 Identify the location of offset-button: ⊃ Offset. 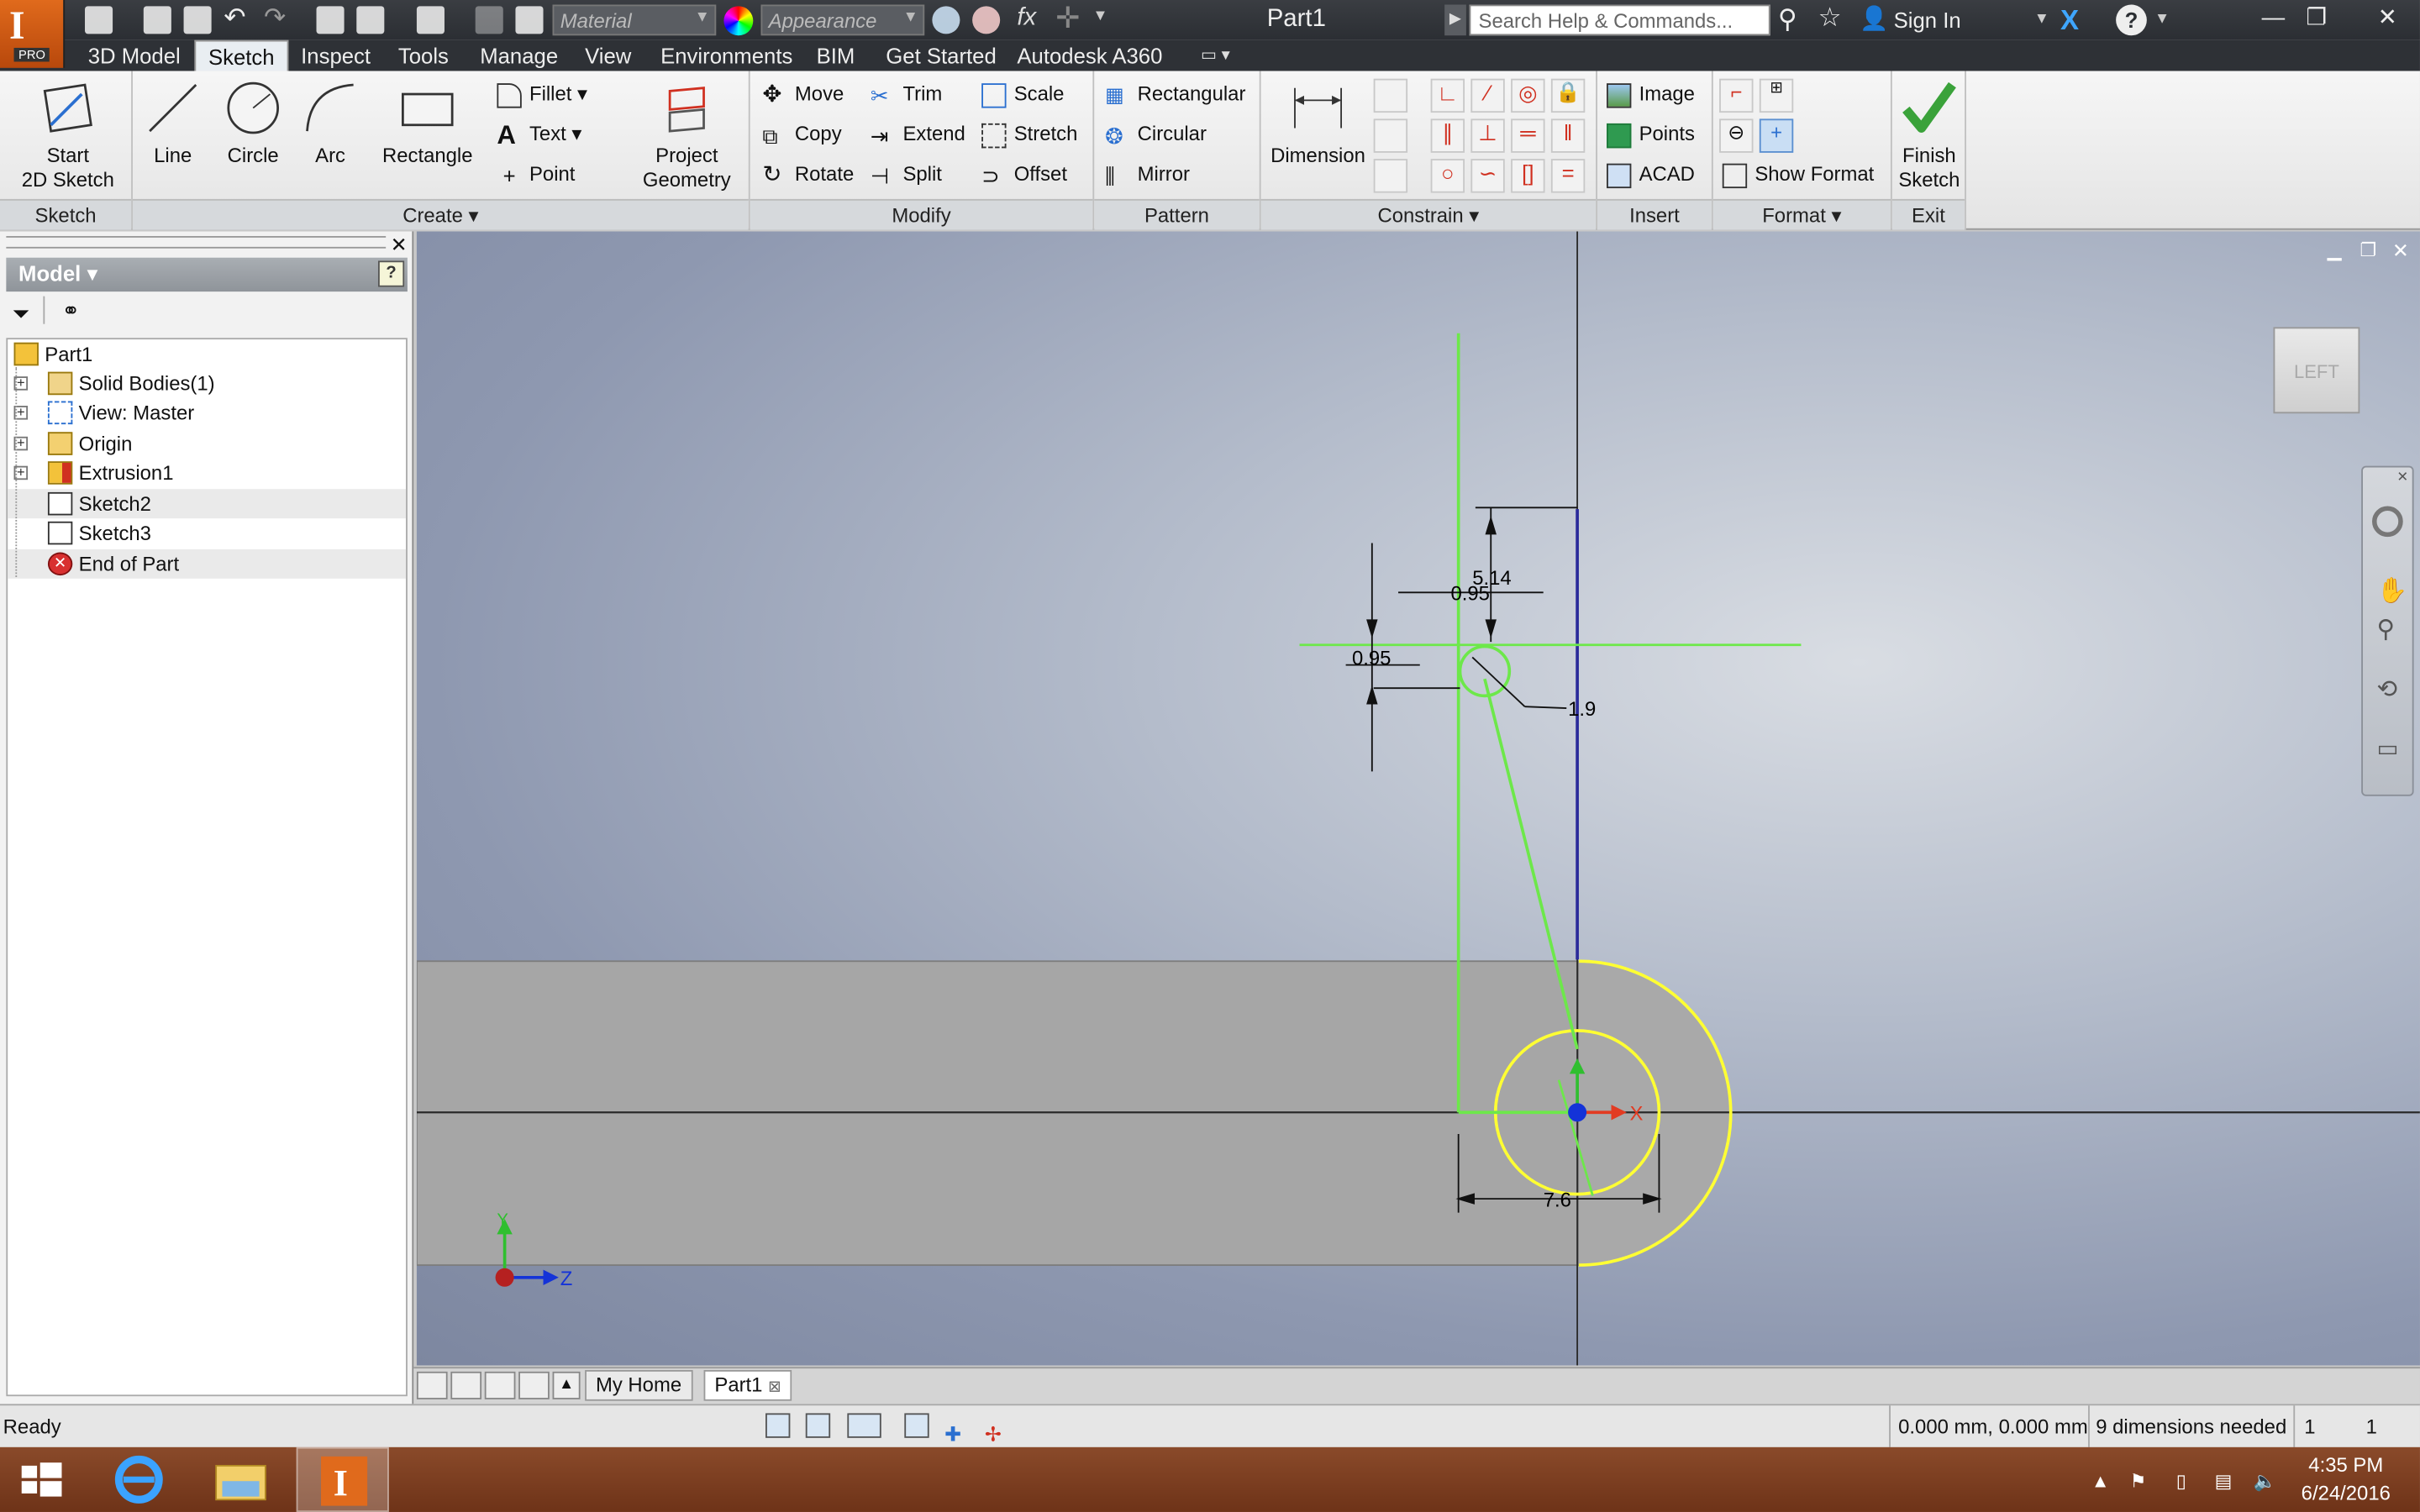
(1024, 174).